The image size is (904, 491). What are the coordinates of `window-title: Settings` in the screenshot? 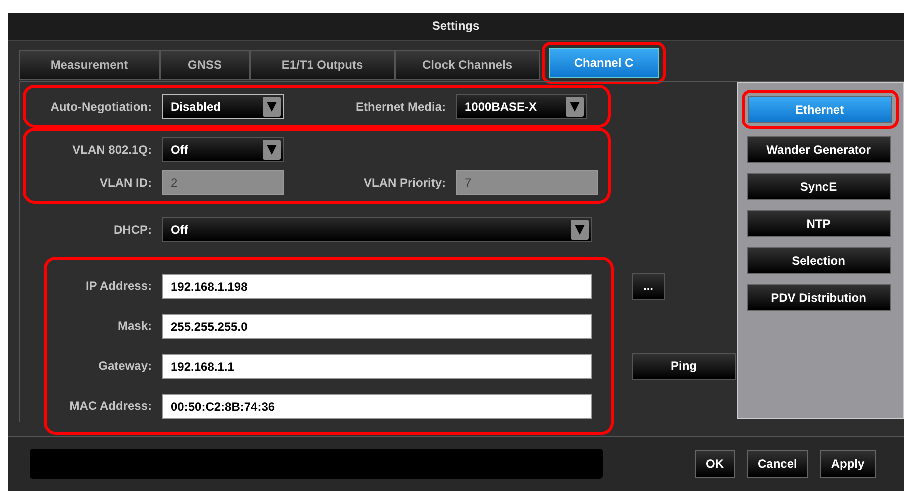 It's located at (456, 27).